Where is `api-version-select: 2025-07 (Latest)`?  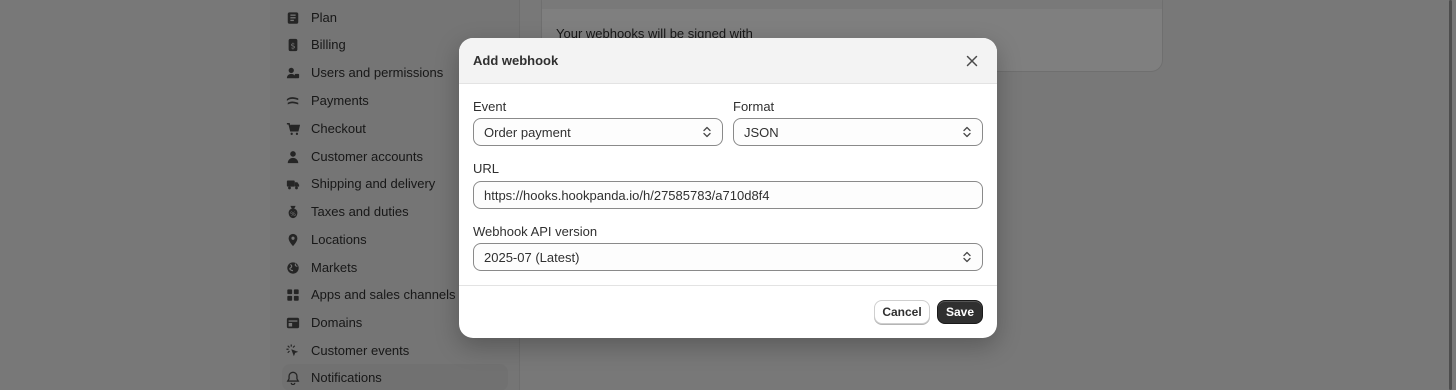 api-version-select: 2025-07 (Latest) is located at coordinates (728, 257).